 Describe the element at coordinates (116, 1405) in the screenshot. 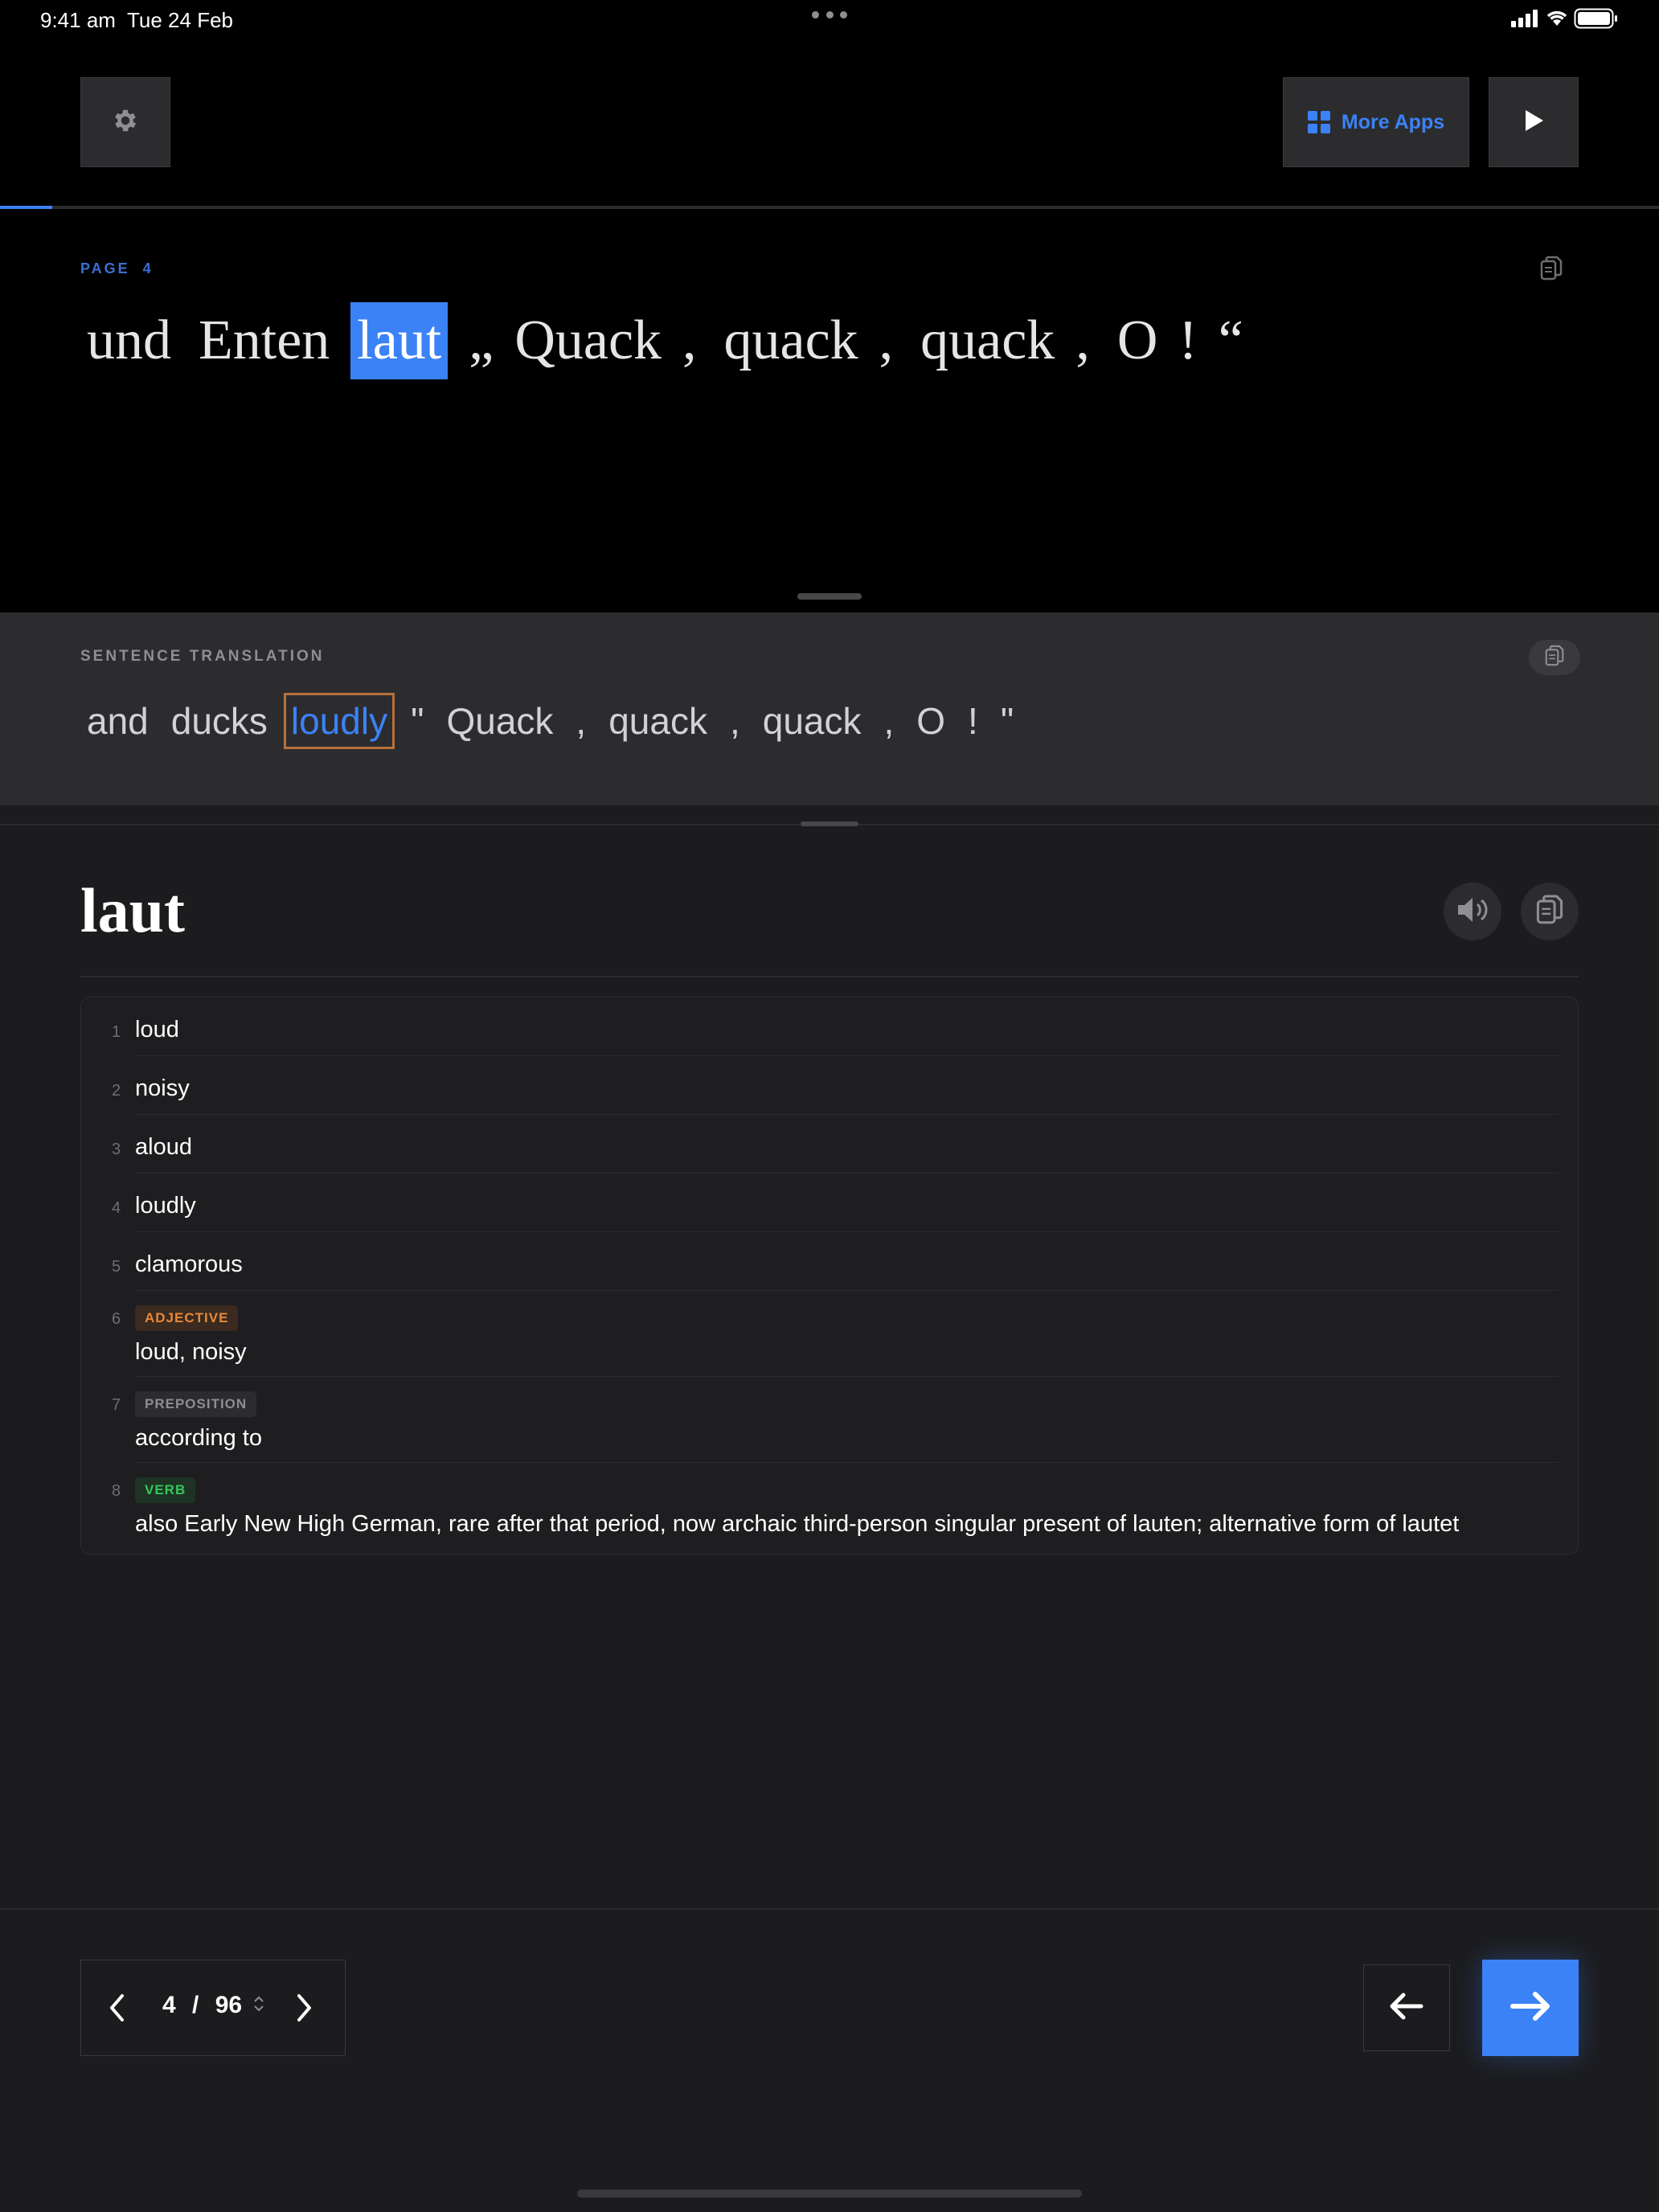

I see `definition-number: 7` at that location.